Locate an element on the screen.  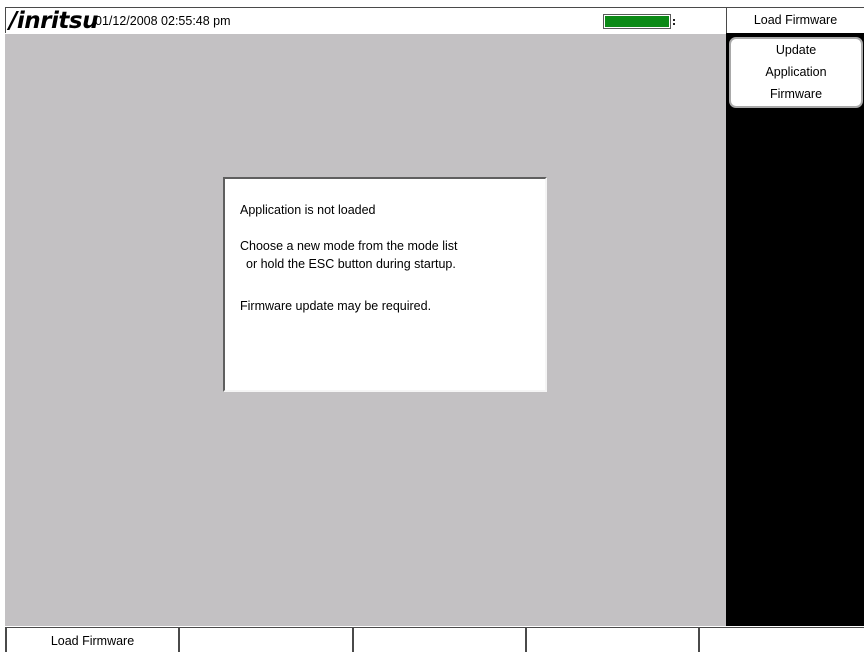
menu-title: Load Firmware is located at coordinates (795, 20).